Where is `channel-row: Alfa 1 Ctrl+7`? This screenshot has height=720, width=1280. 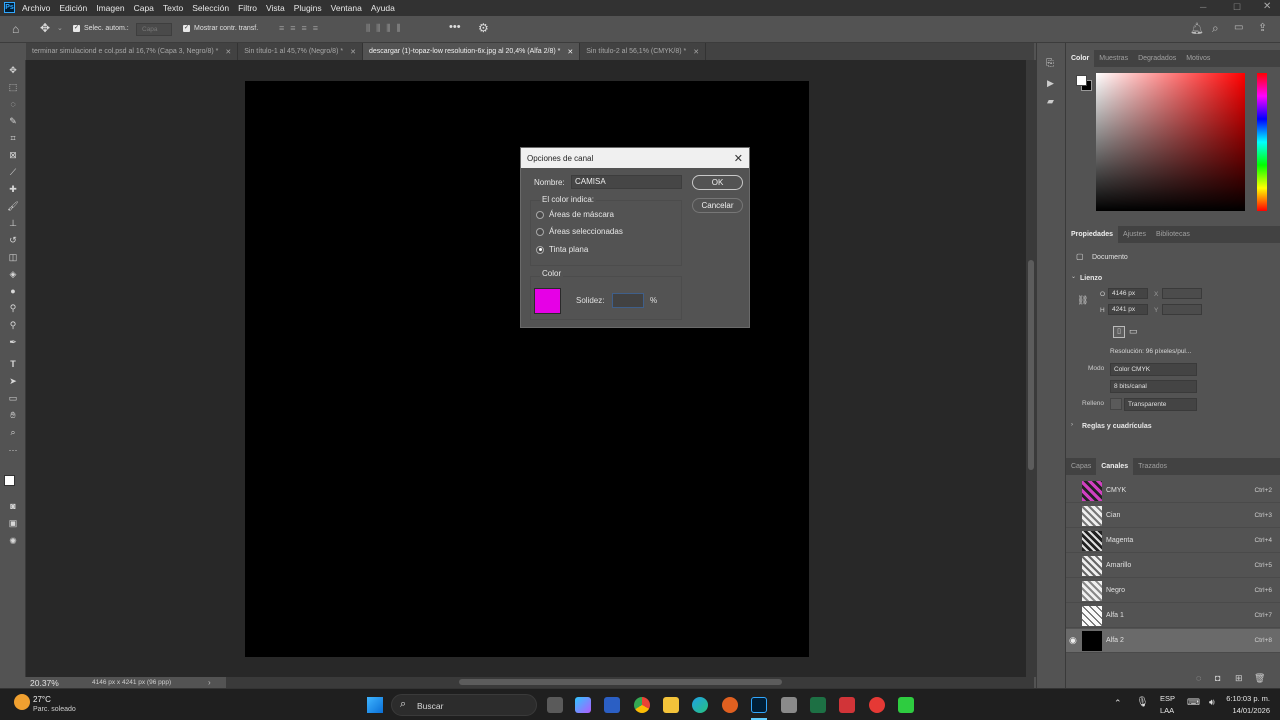
channel-row: Alfa 1 Ctrl+7 is located at coordinates (1173, 616).